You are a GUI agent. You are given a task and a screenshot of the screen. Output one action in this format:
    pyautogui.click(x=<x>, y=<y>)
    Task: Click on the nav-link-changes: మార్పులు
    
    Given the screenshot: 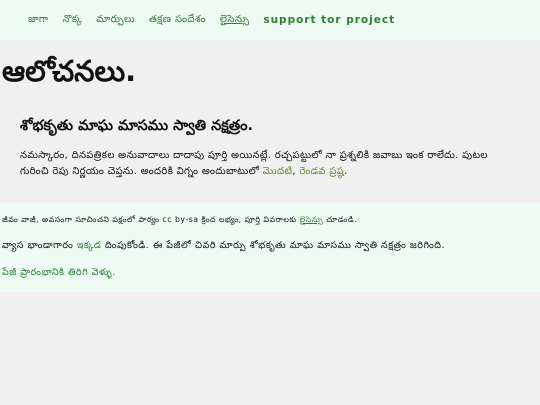 What is the action you would take?
    pyautogui.click(x=115, y=20)
    